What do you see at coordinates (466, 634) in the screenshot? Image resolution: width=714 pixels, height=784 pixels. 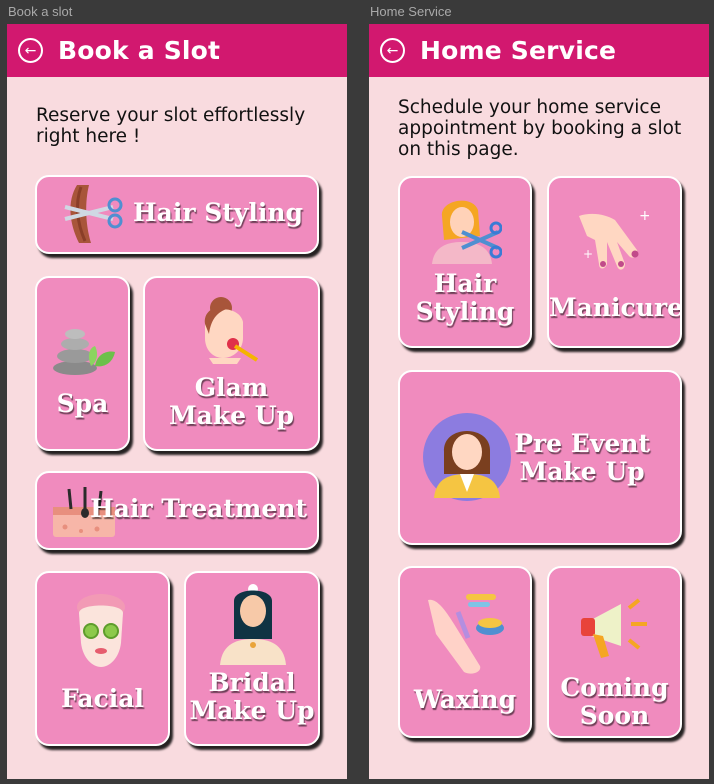 I see `waxing-leg-icon` at bounding box center [466, 634].